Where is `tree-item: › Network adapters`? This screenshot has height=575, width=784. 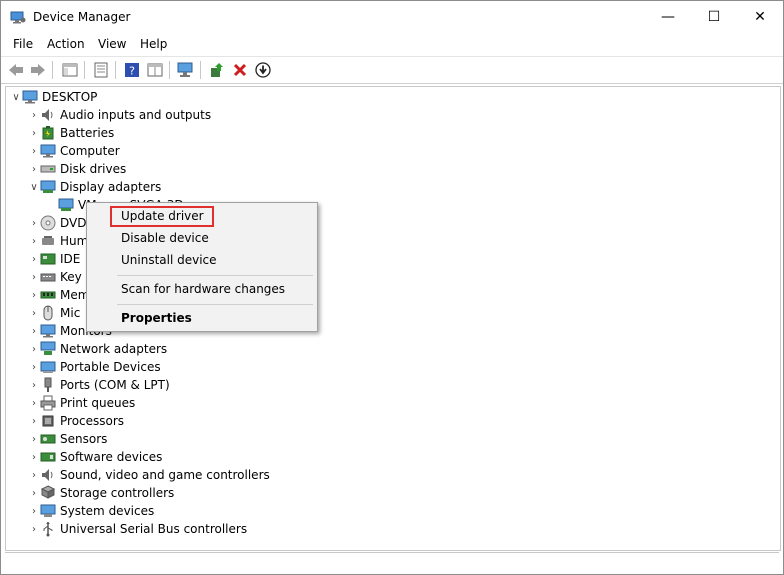 tree-item: › Network adapters is located at coordinates (97, 349).